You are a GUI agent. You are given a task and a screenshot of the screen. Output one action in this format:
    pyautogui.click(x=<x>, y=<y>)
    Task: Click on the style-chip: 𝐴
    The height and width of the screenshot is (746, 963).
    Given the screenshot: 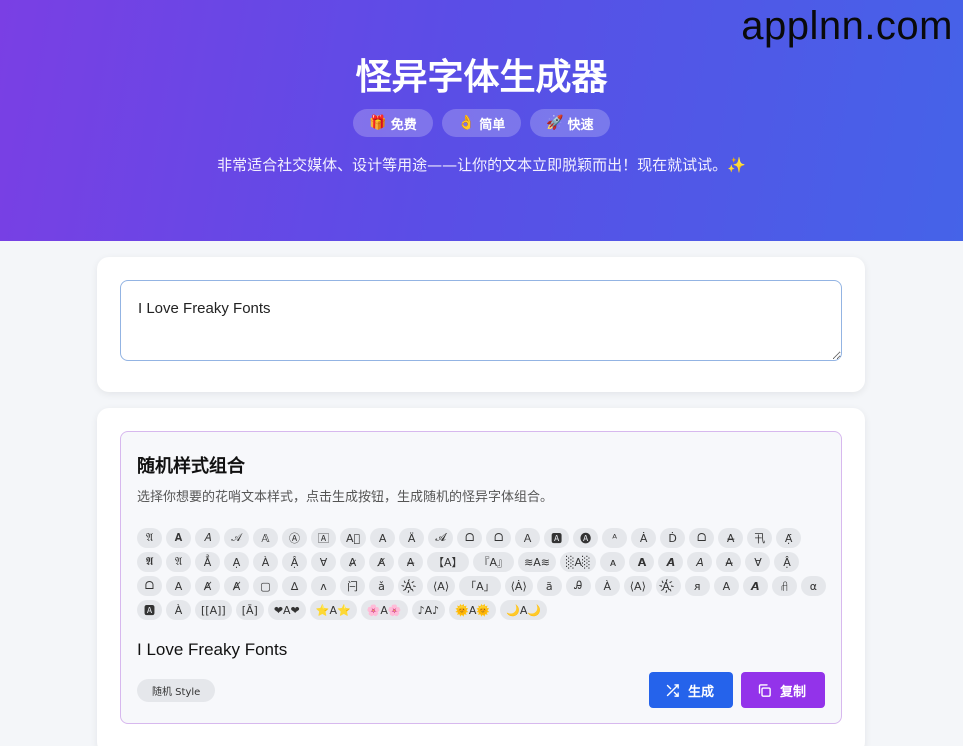 What is the action you would take?
    pyautogui.click(x=207, y=538)
    